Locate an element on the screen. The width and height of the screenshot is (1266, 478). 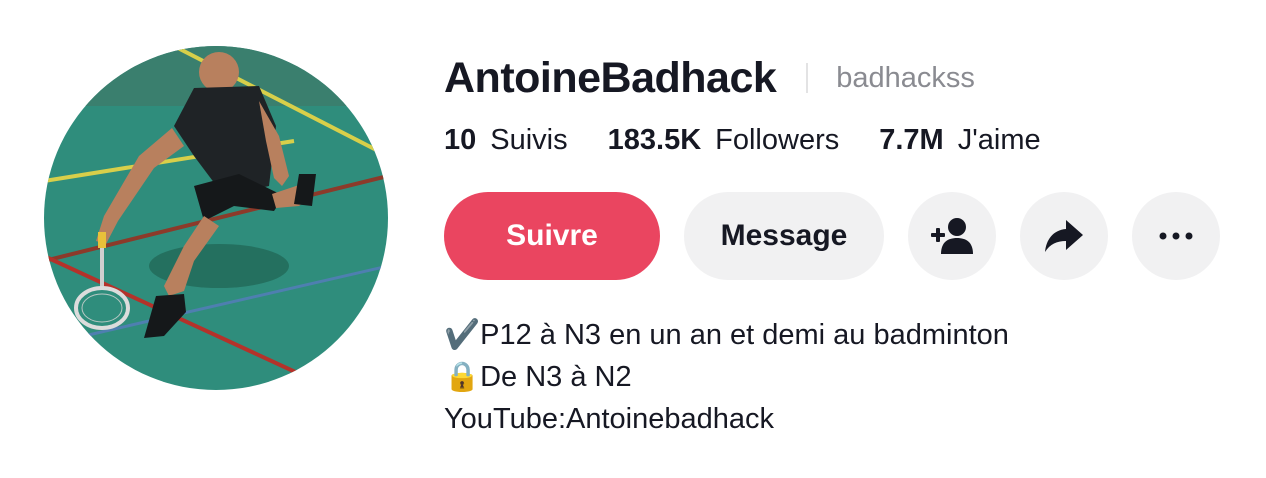
add-friend-button is located at coordinates (952, 236).